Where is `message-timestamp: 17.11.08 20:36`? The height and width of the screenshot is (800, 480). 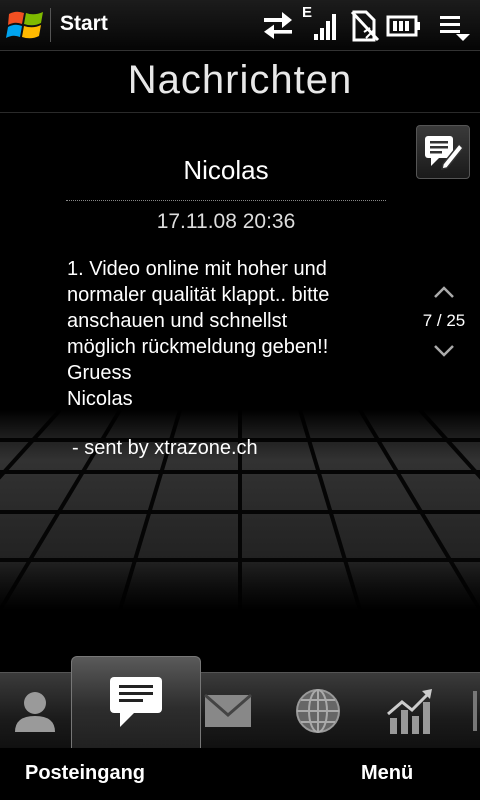 message-timestamp: 17.11.08 20:36 is located at coordinates (226, 221).